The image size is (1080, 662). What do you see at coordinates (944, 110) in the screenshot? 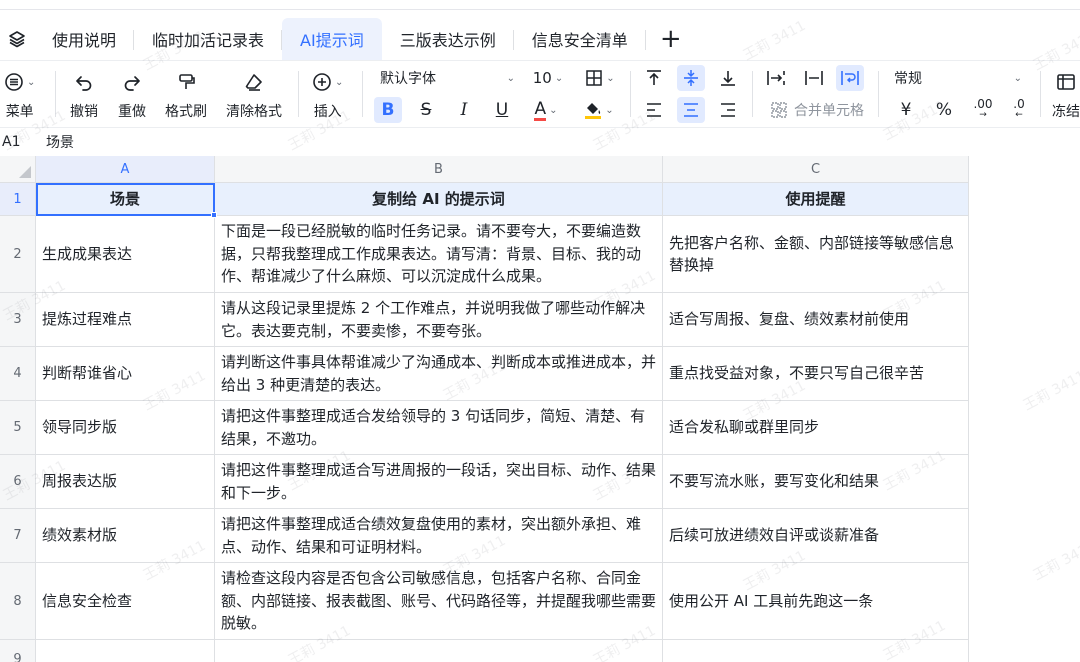
I see `percent-button: %` at bounding box center [944, 110].